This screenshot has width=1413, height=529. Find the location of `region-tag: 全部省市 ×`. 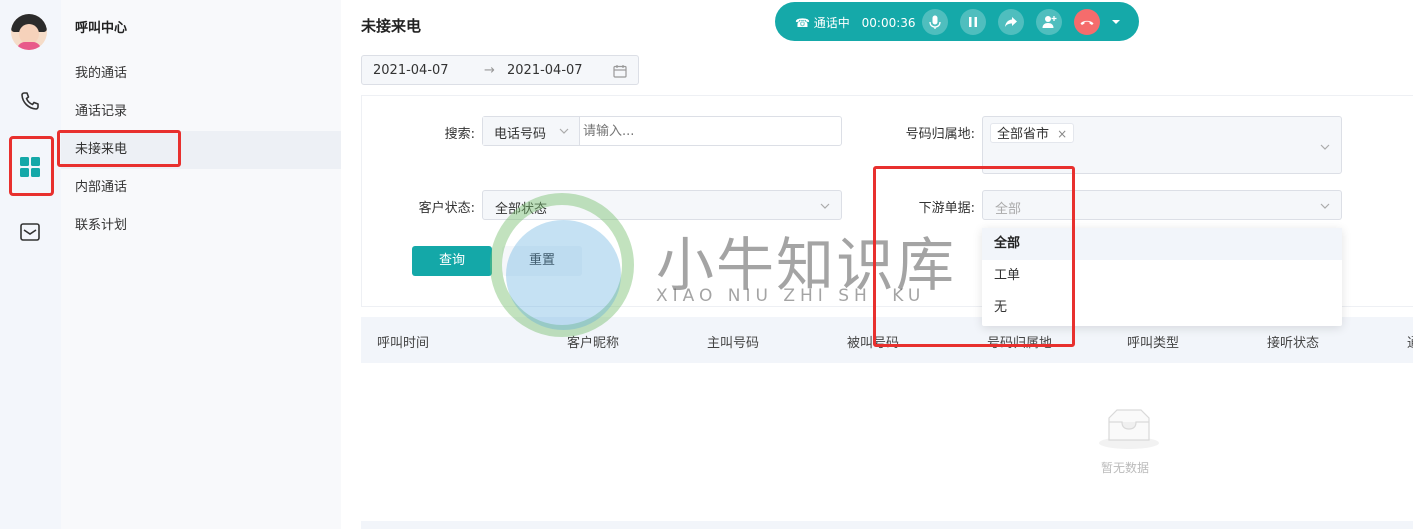

region-tag: 全部省市 × is located at coordinates (1032, 133).